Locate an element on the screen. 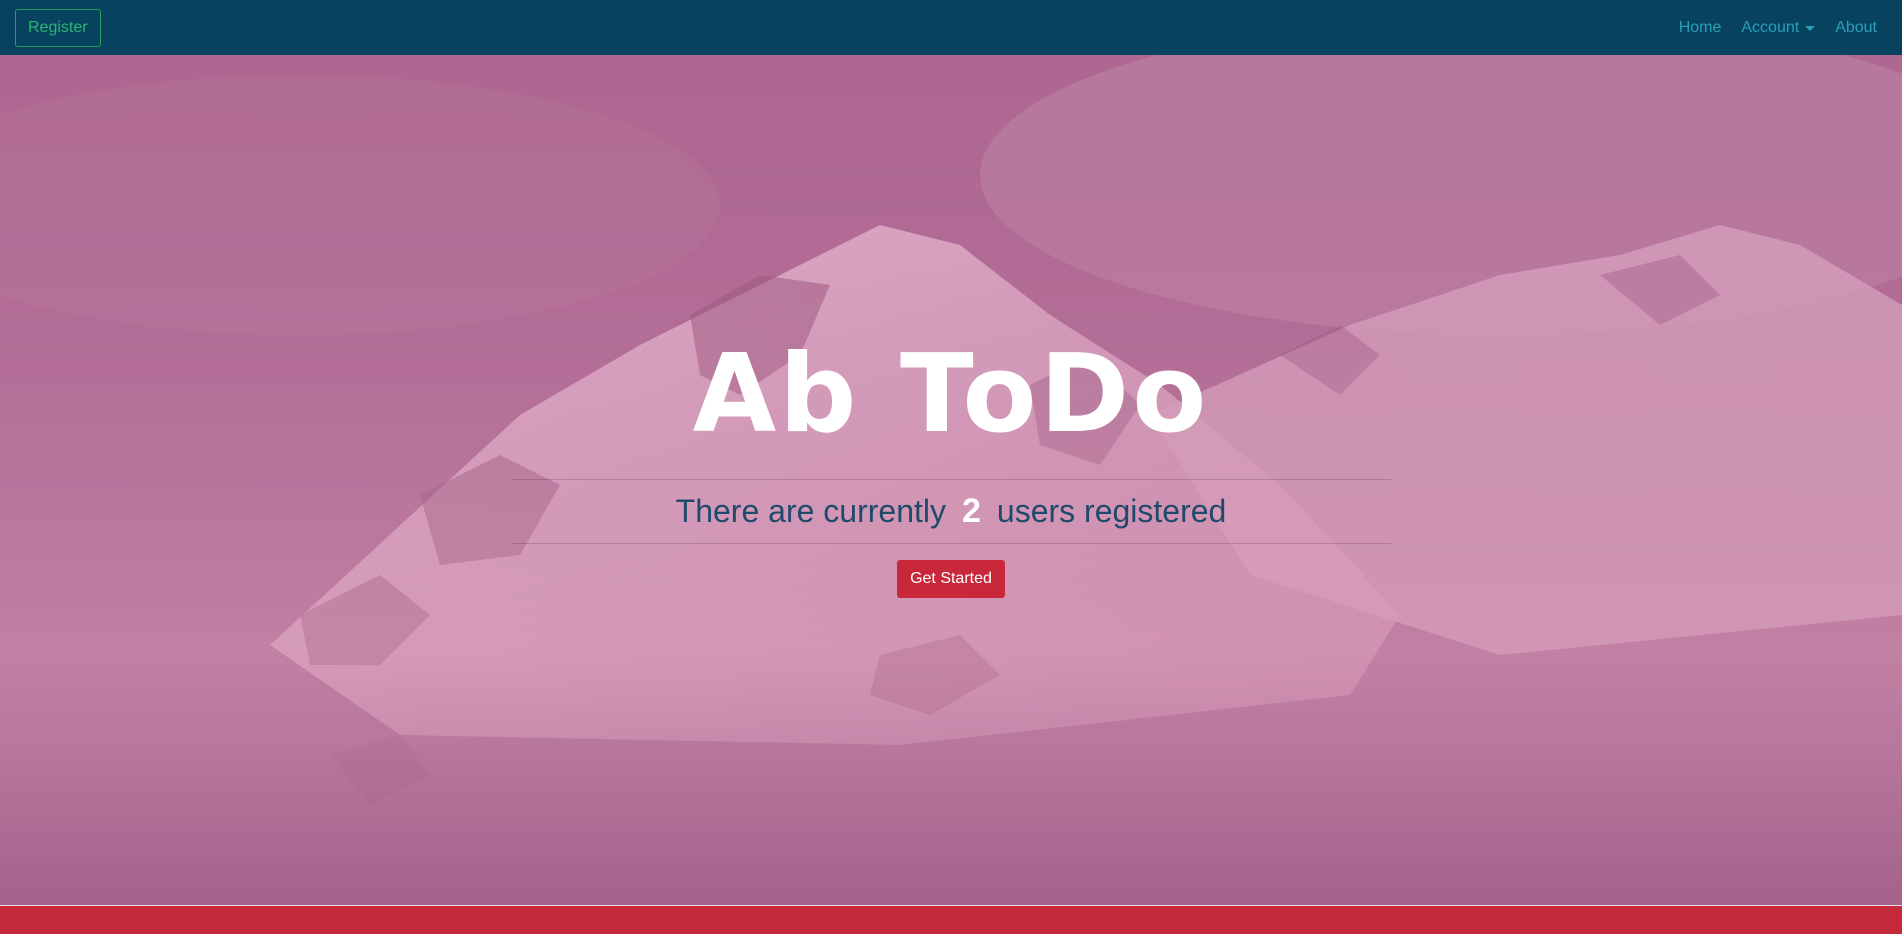 The image size is (1902, 934). subtitle-prefix: There are currently is located at coordinates (810, 511).